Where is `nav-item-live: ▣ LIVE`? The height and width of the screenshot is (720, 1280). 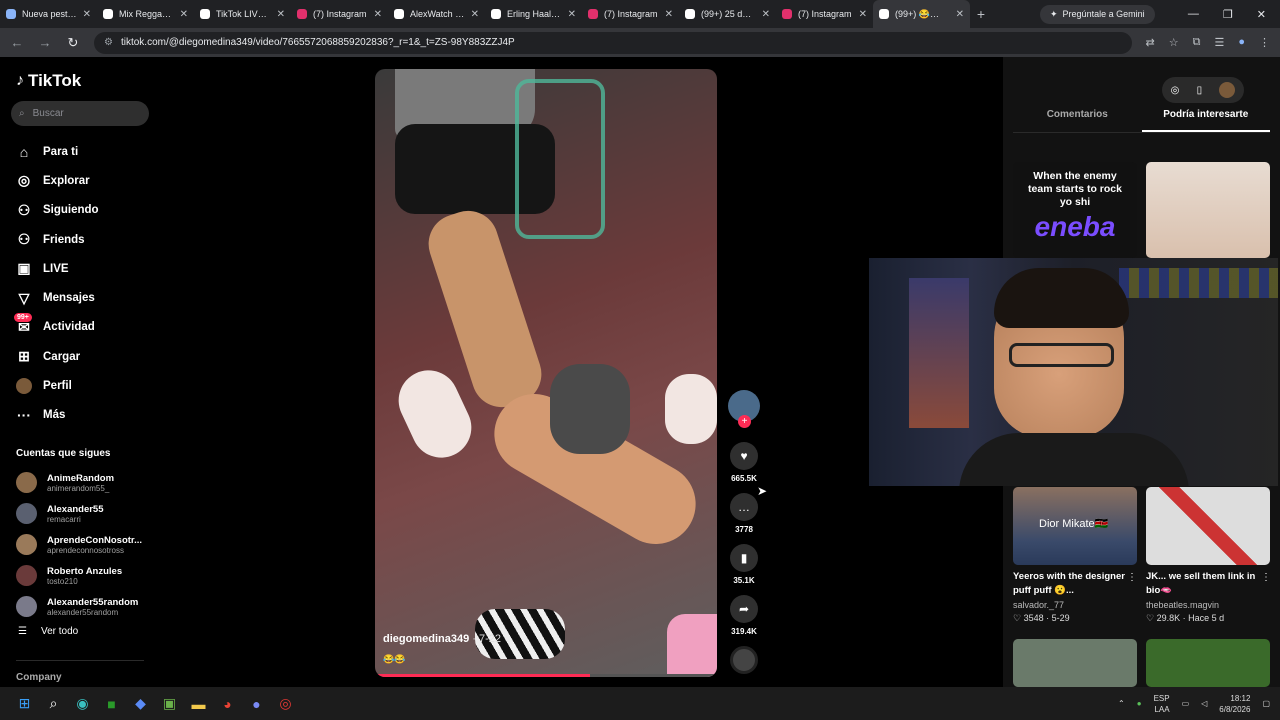
nav-item-live: ▣ LIVE is located at coordinates (86, 268).